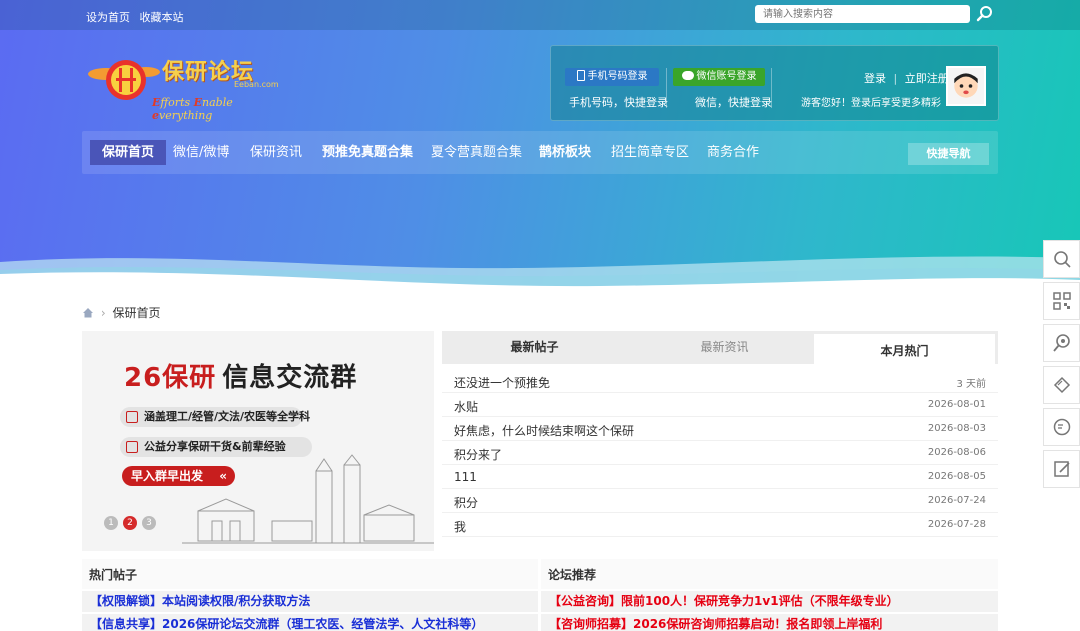 This screenshot has height=631, width=1080. What do you see at coordinates (720, 501) in the screenshot?
I see `list-item: 积分 2026-07-24` at bounding box center [720, 501].